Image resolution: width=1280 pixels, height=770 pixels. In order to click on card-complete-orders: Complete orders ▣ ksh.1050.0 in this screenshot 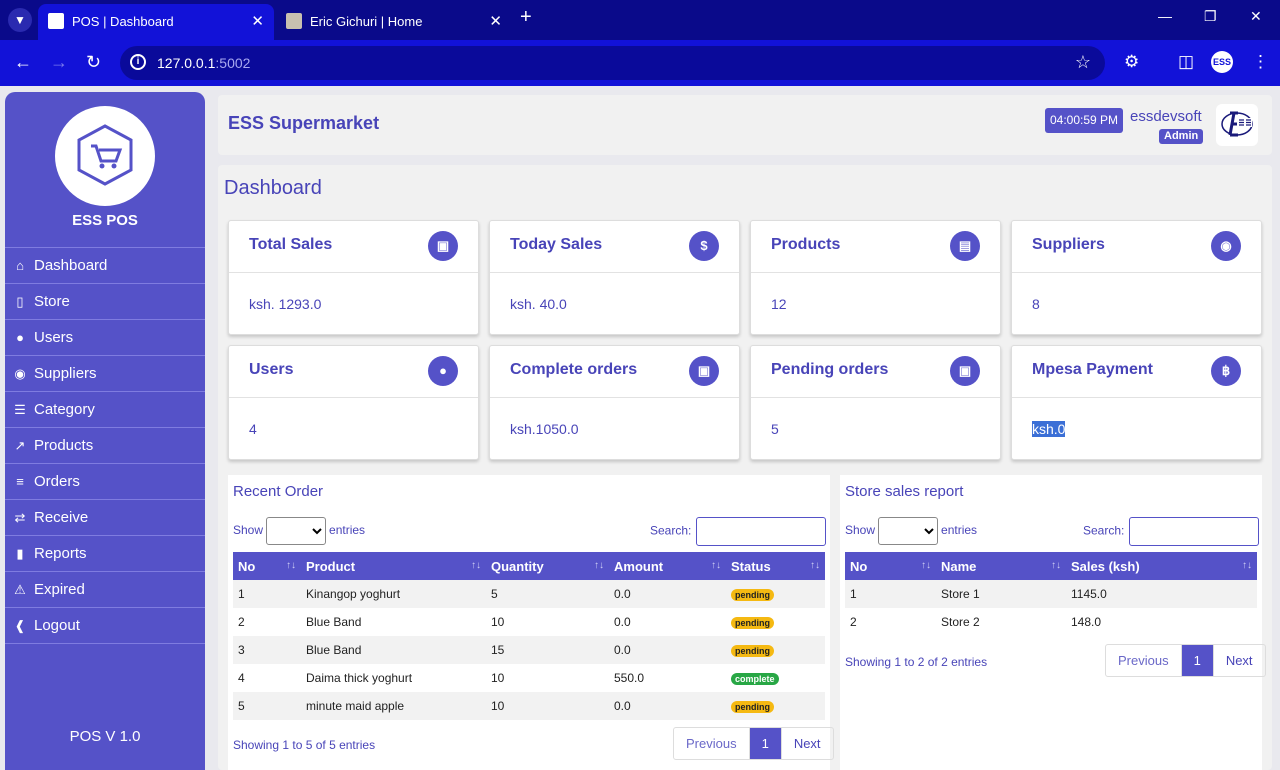, I will do `click(614, 402)`.